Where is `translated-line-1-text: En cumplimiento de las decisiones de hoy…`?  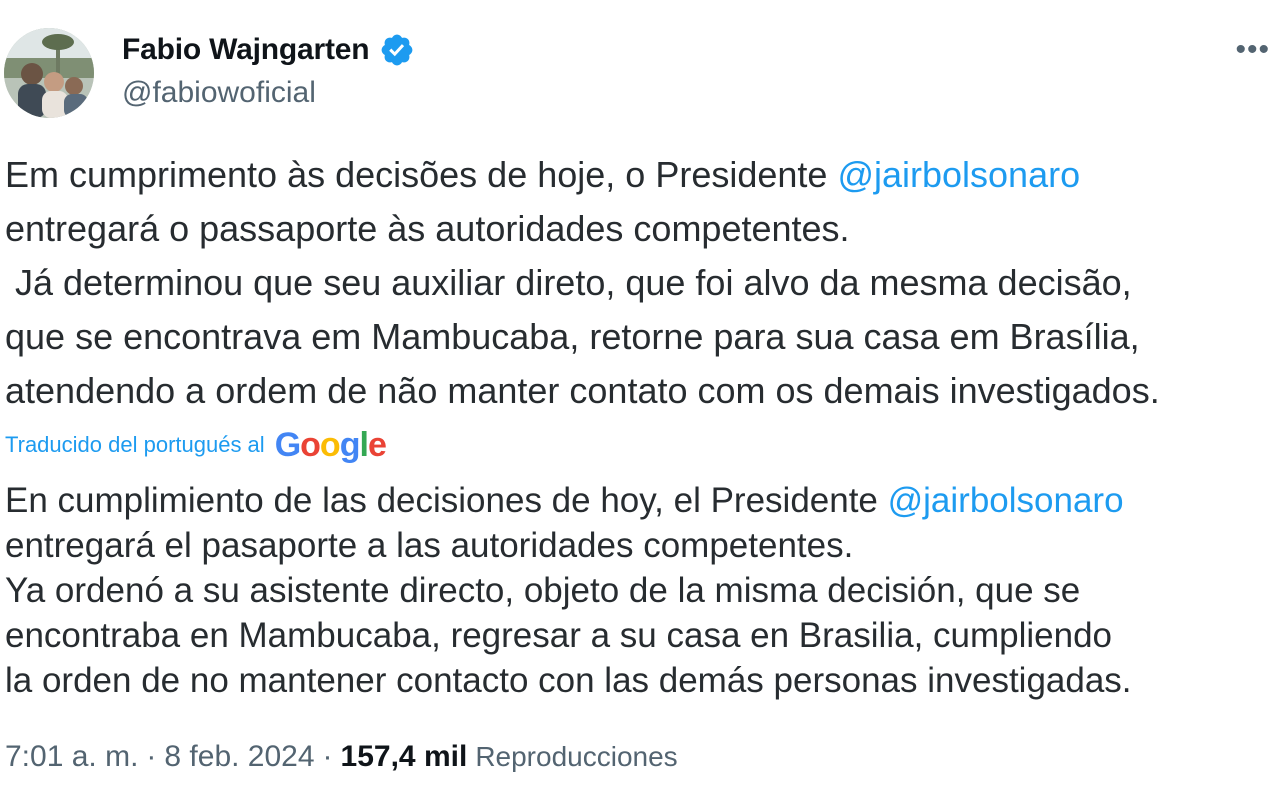 translated-line-1-text: En cumplimiento de las decisiones de hoy… is located at coordinates (446, 500).